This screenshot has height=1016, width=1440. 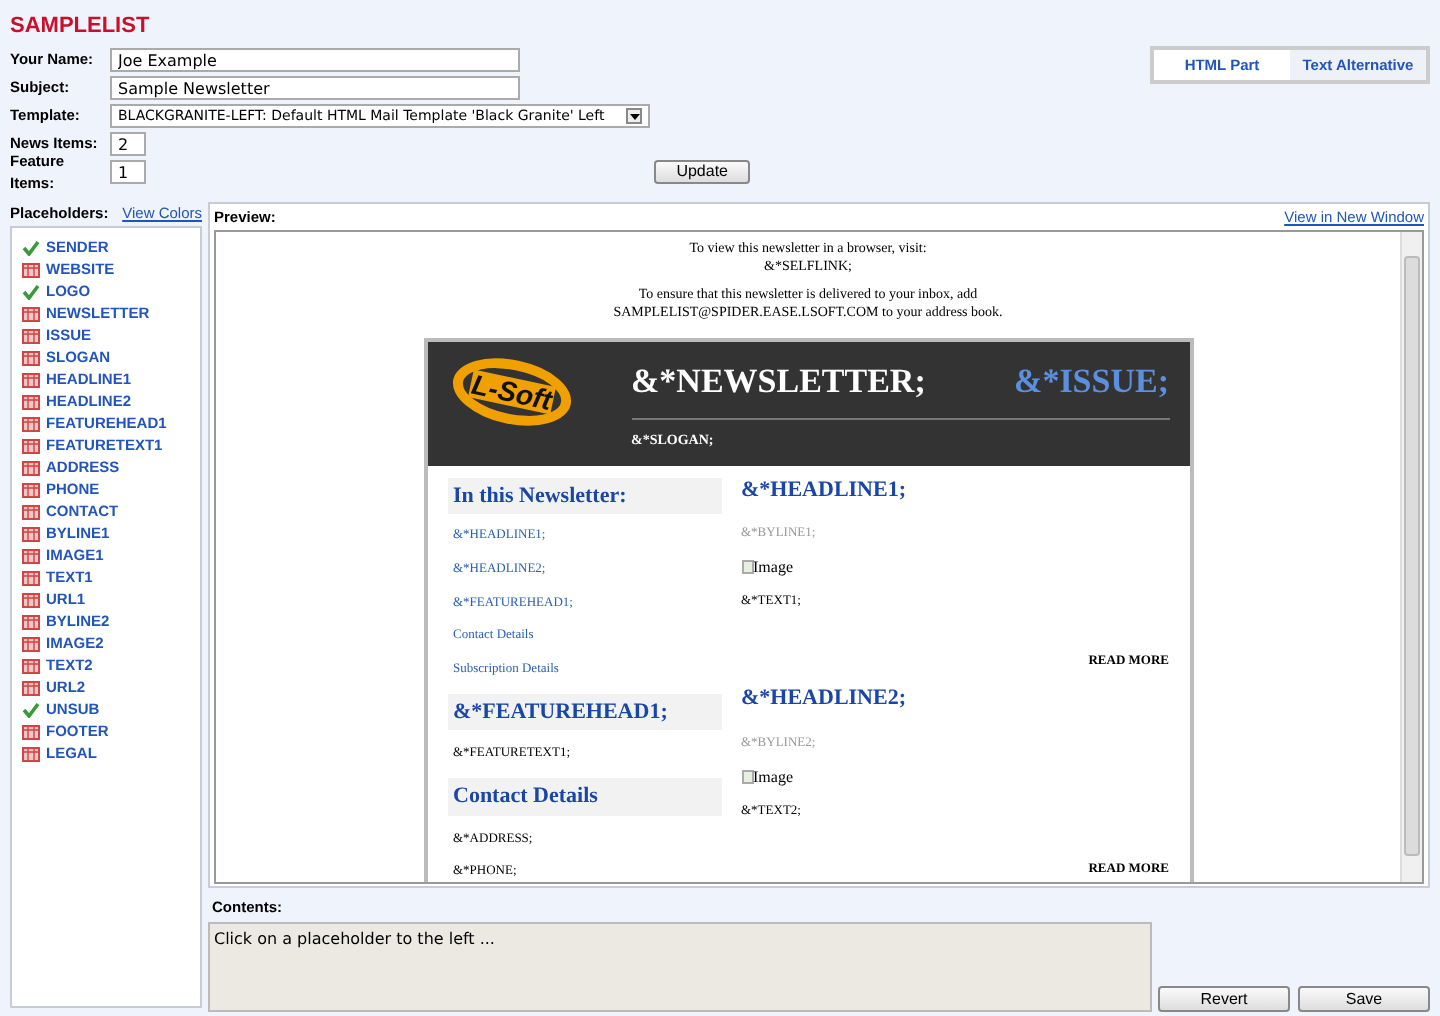 I want to click on action-button: Save, so click(x=1364, y=999).